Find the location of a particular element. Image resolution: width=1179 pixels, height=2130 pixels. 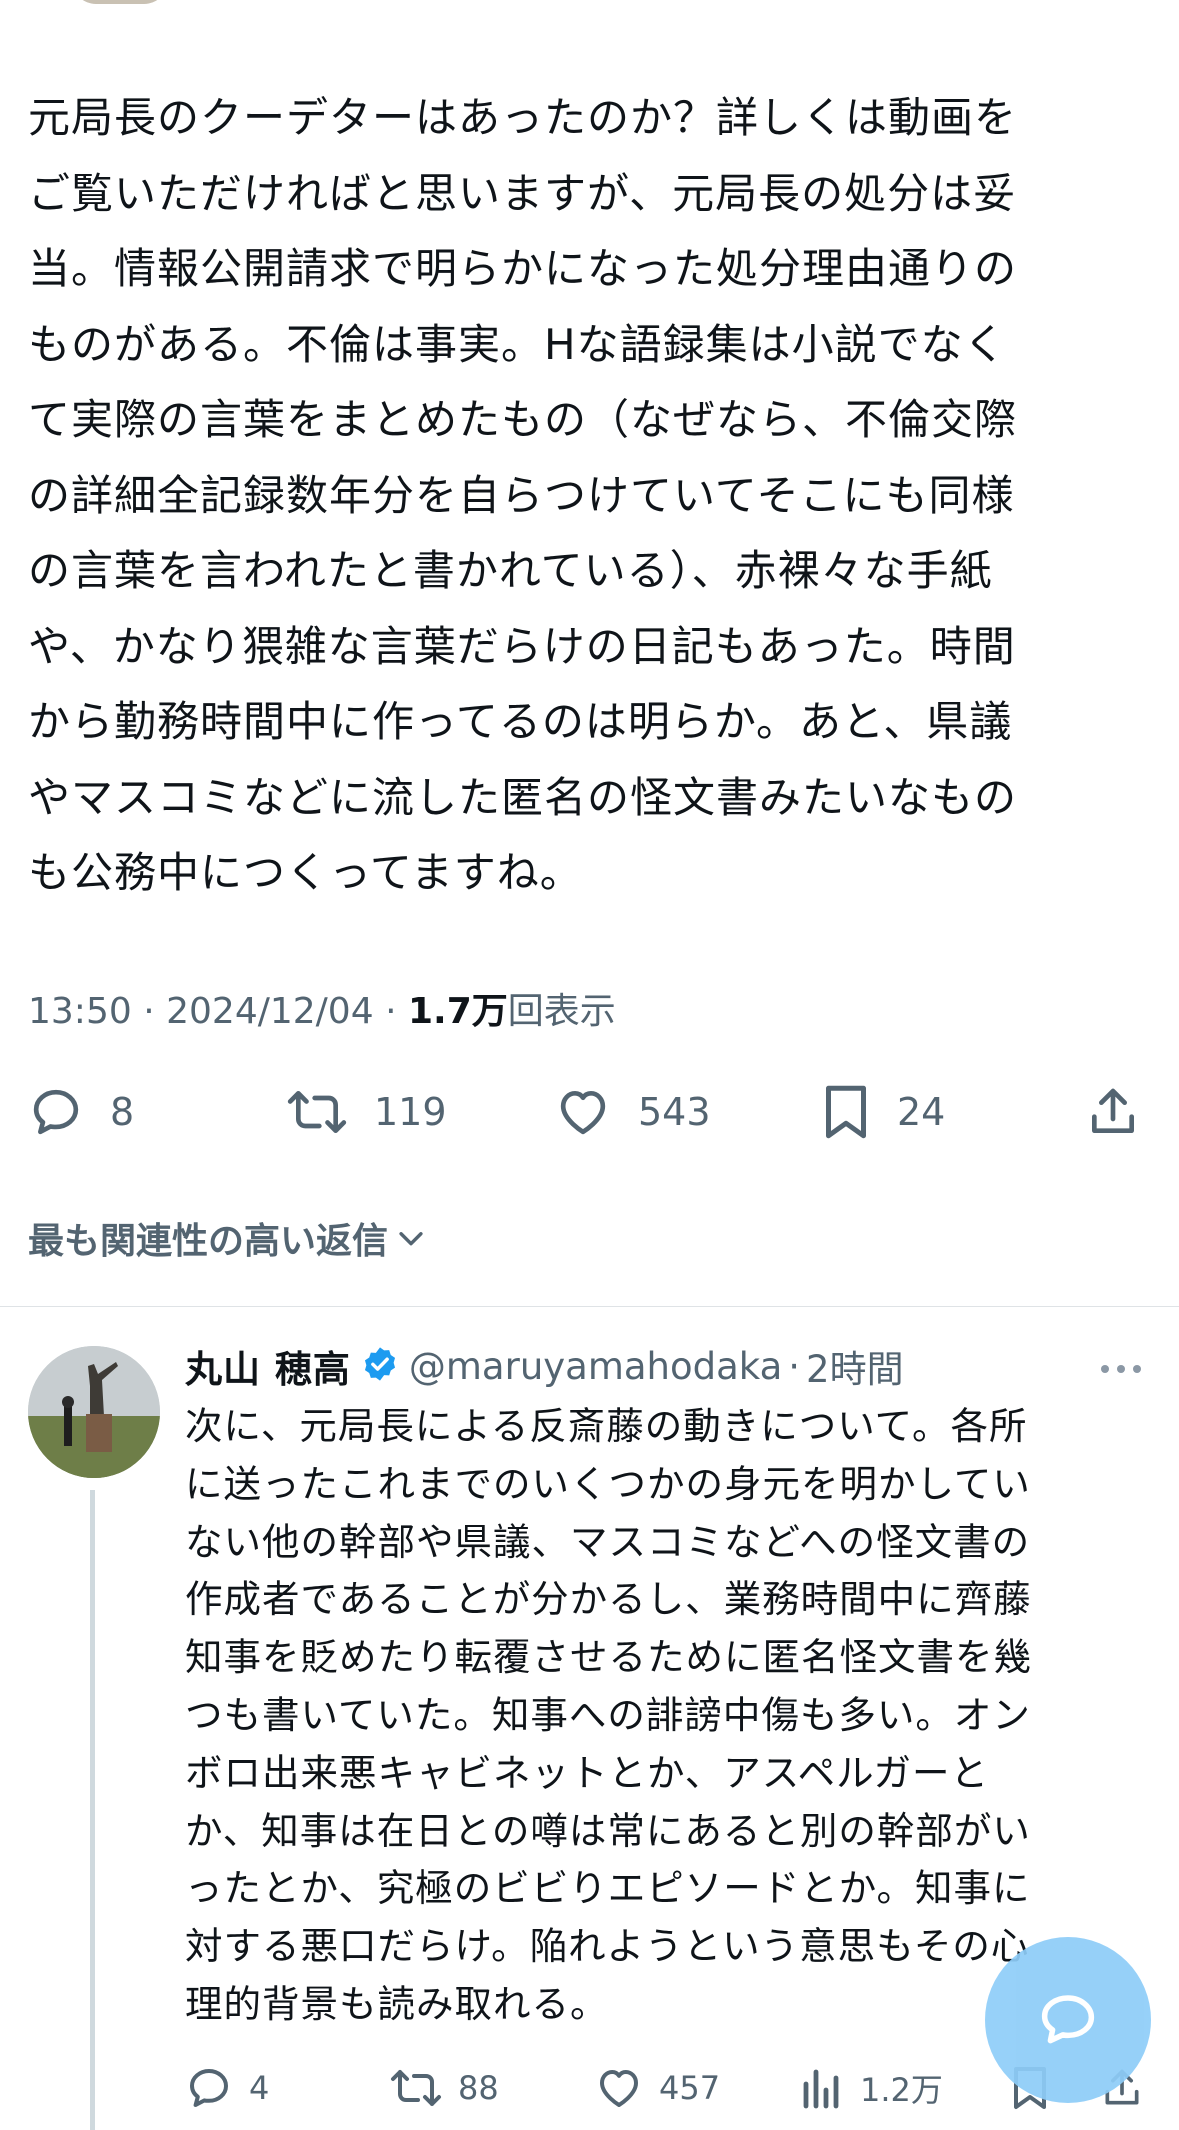

reply-header: 丸山 穂高 @maruyamahodaka · 2時間 is located at coordinates (670, 1366).